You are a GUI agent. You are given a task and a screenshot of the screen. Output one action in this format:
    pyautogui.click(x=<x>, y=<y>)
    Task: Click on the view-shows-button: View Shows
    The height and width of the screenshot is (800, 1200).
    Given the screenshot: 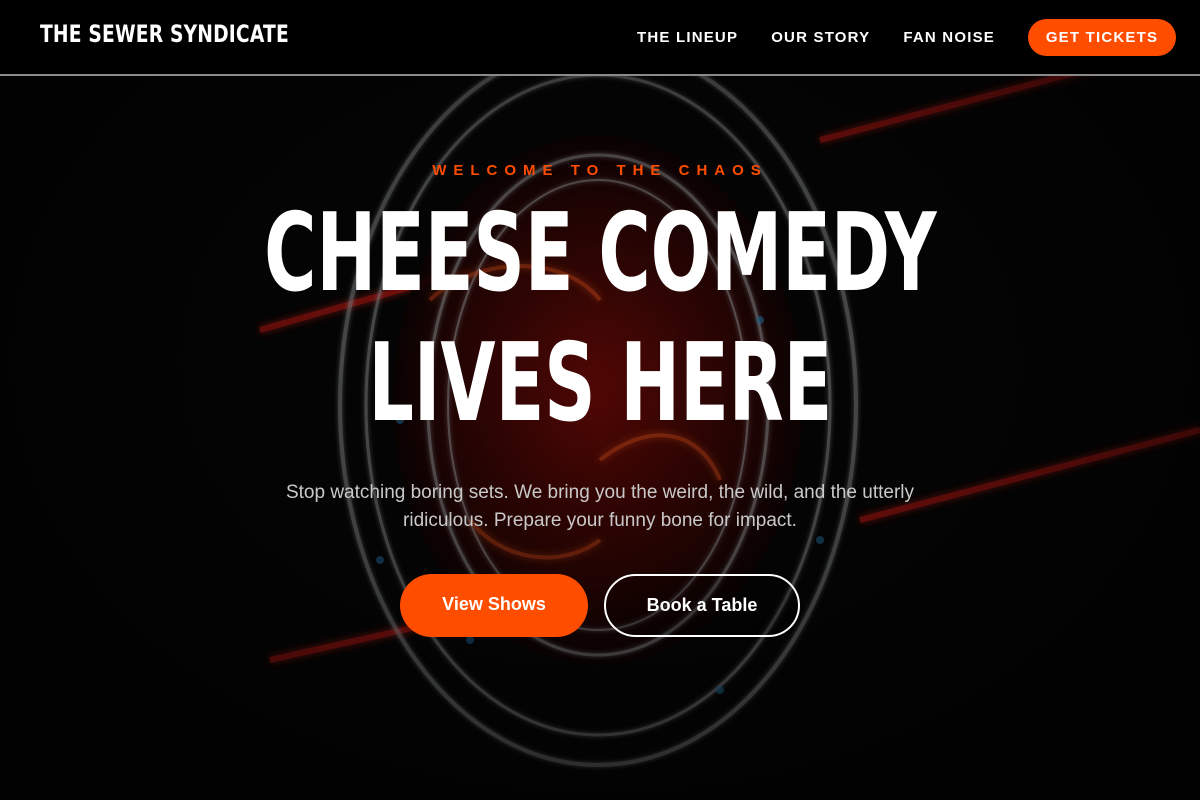 What is the action you would take?
    pyautogui.click(x=494, y=605)
    